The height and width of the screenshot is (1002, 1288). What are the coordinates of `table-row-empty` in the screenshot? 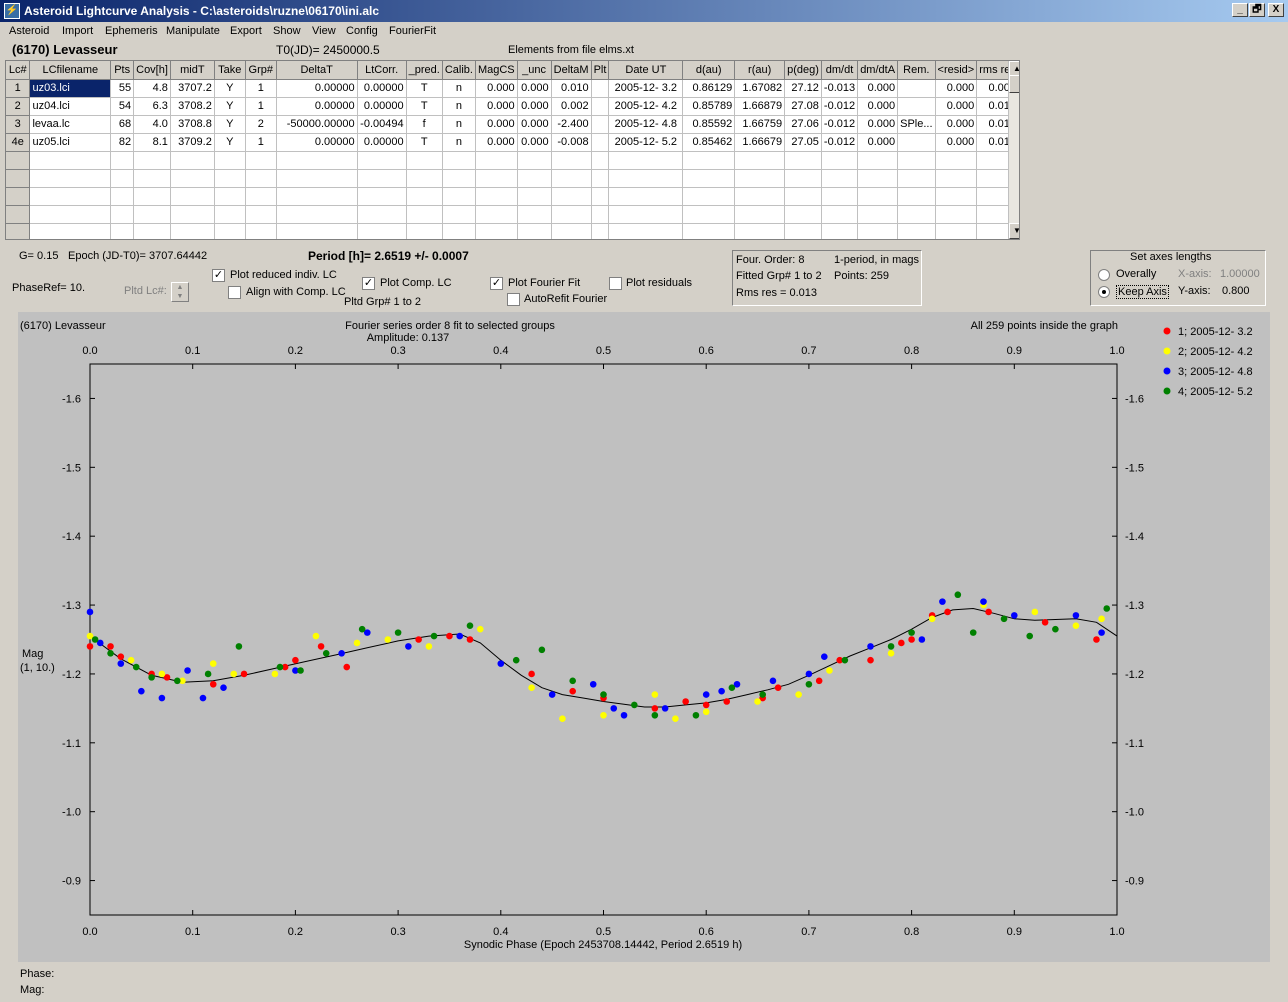 It's located at (512, 231).